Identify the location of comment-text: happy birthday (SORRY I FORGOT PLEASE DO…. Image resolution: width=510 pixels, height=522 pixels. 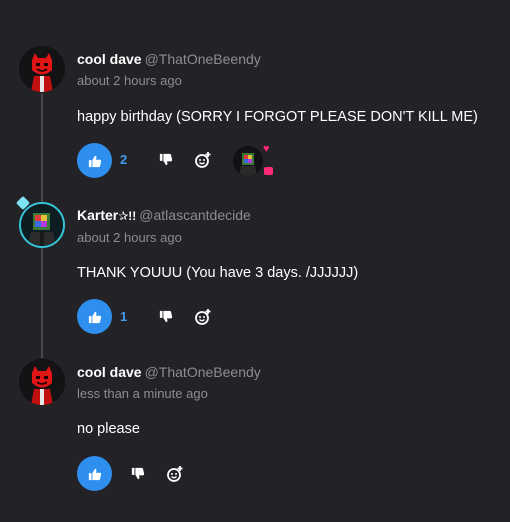
(277, 117).